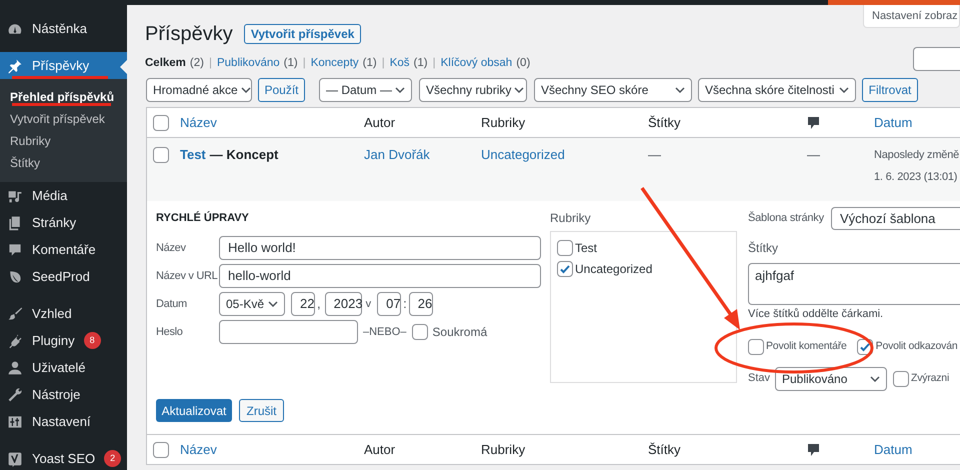  Describe the element at coordinates (760, 378) in the screenshot. I see `field-label: Stav` at that location.